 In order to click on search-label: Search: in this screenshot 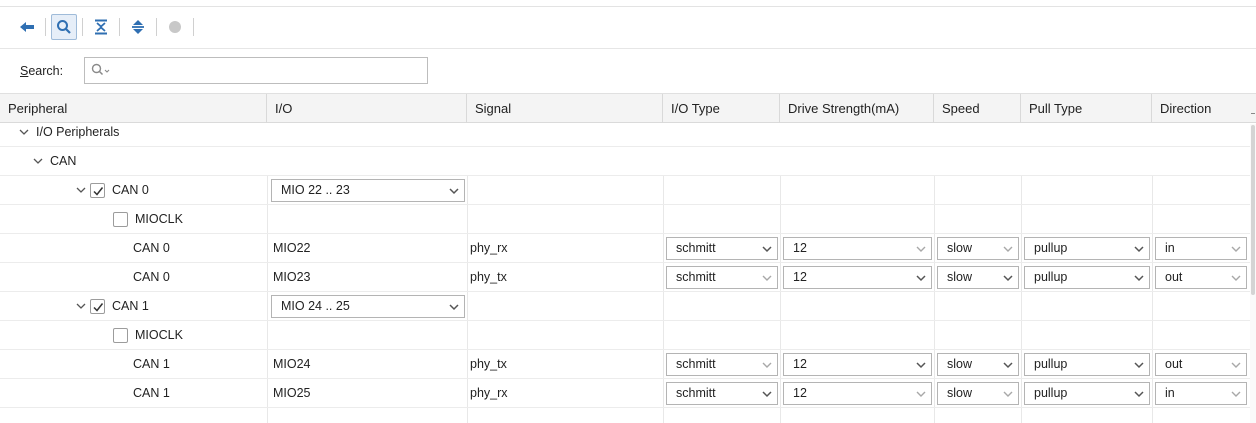, I will do `click(42, 71)`.